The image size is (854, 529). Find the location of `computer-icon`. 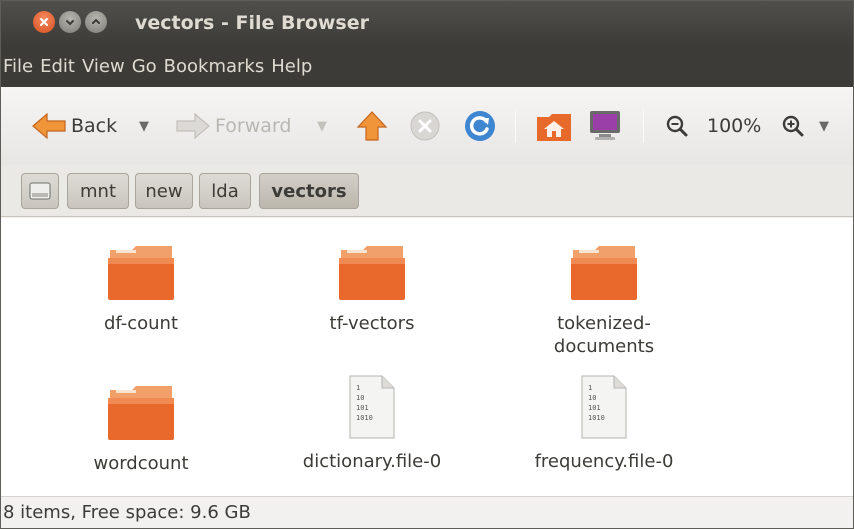

computer-icon is located at coordinates (605, 125).